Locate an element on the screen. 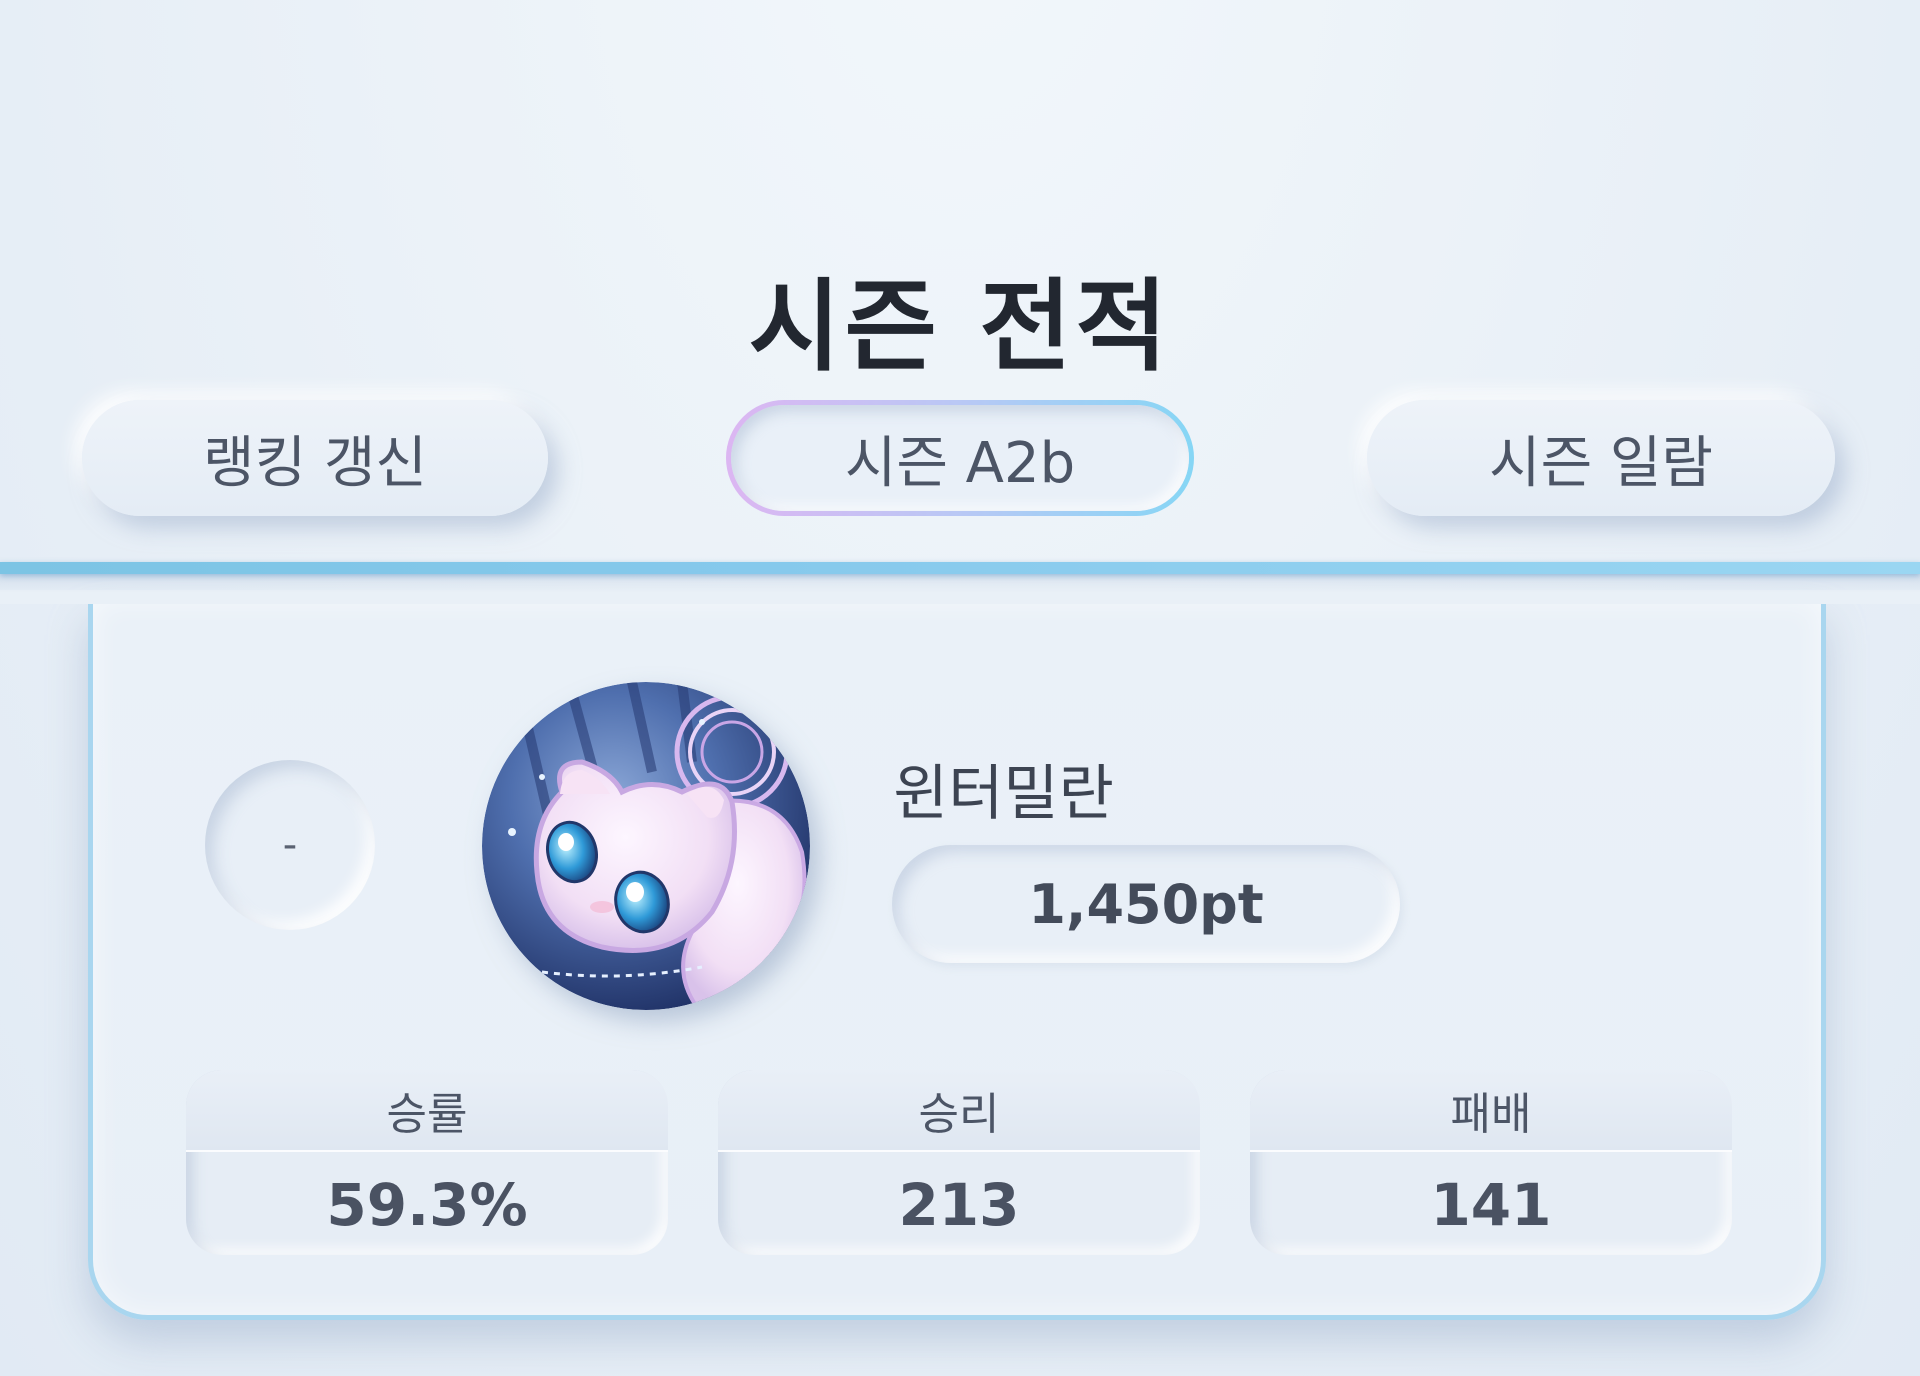 The width and height of the screenshot is (1920, 1376). season-list-button: 시즌 일람 is located at coordinates (1601, 458).